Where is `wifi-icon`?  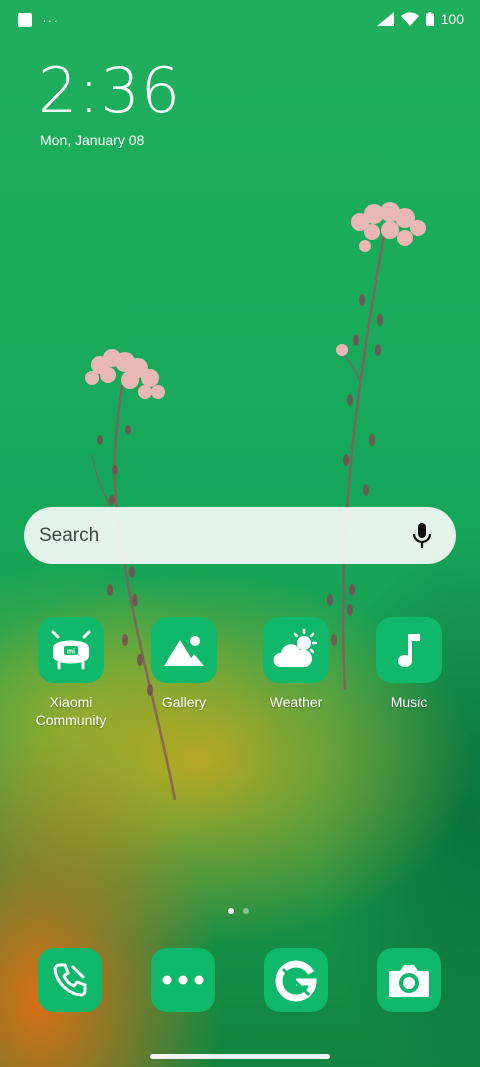
wifi-icon is located at coordinates (409, 19).